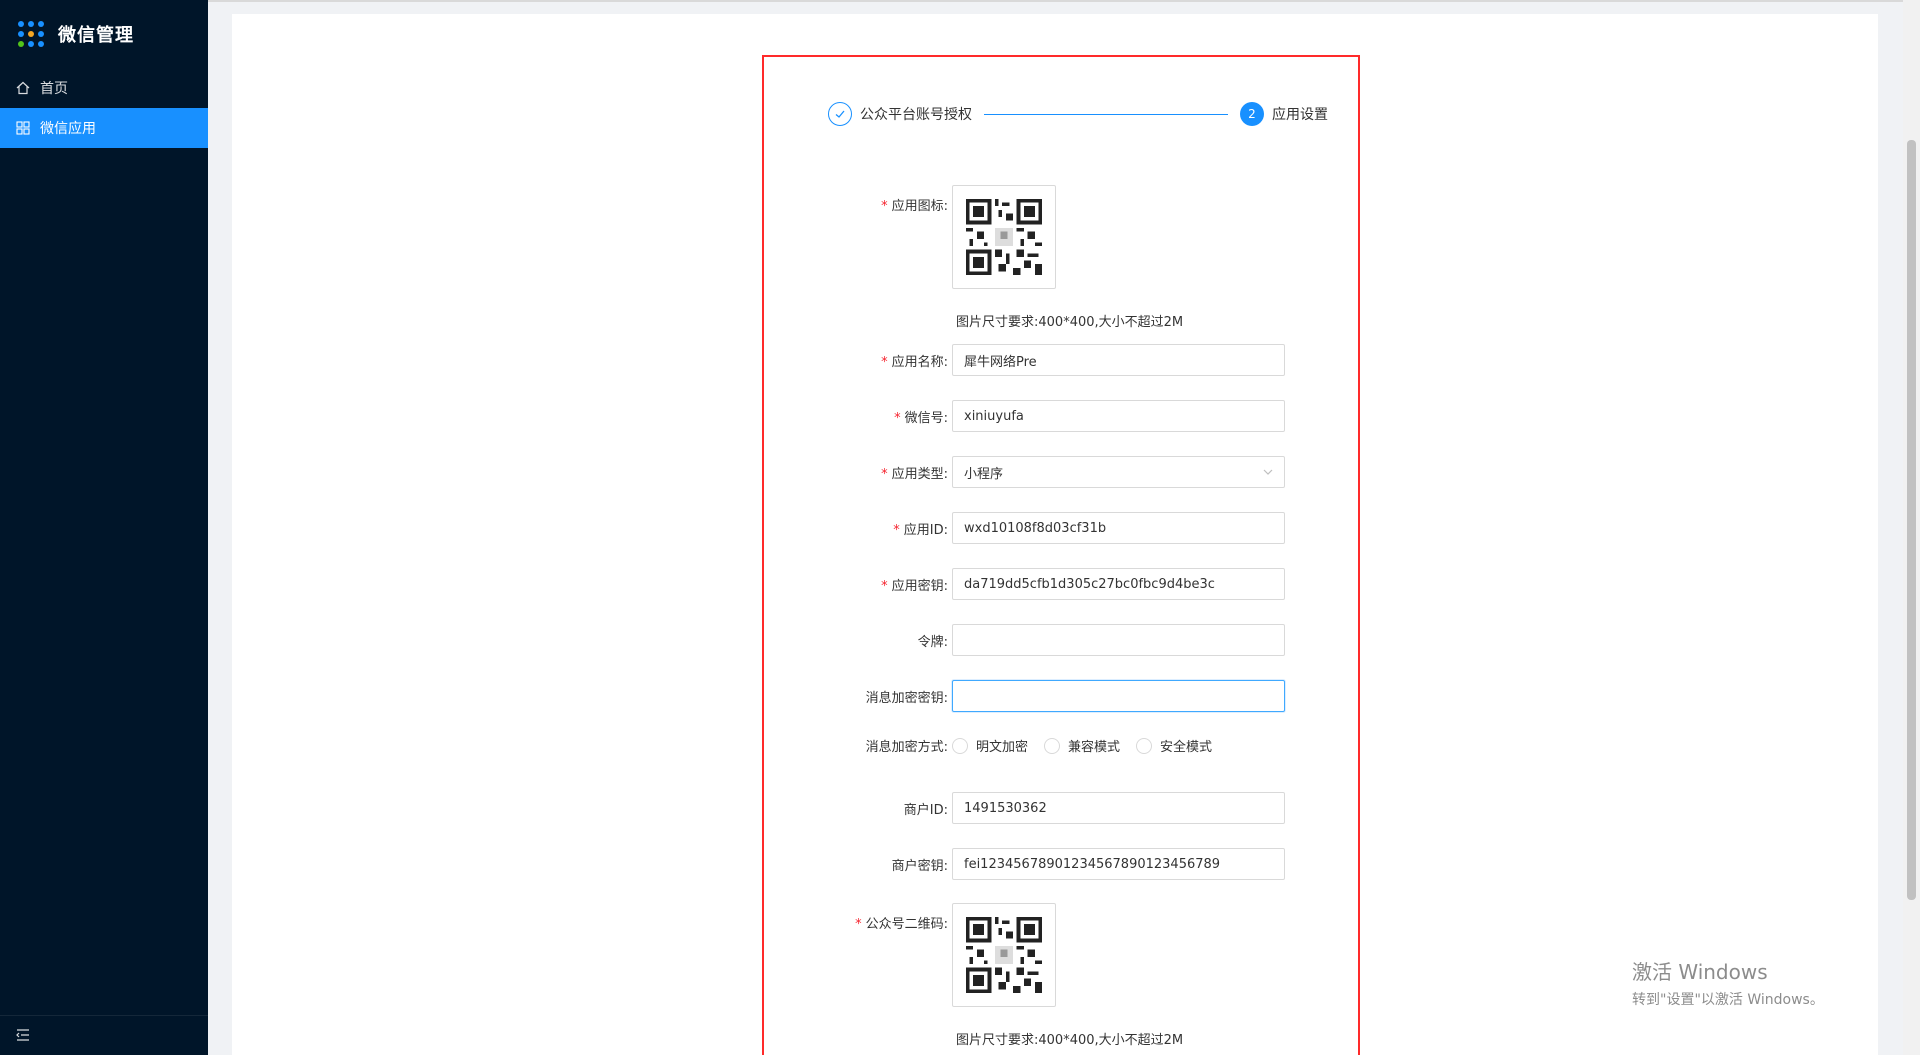  Describe the element at coordinates (1082, 745) in the screenshot. I see `radio-compatible: 兼容模式` at that location.